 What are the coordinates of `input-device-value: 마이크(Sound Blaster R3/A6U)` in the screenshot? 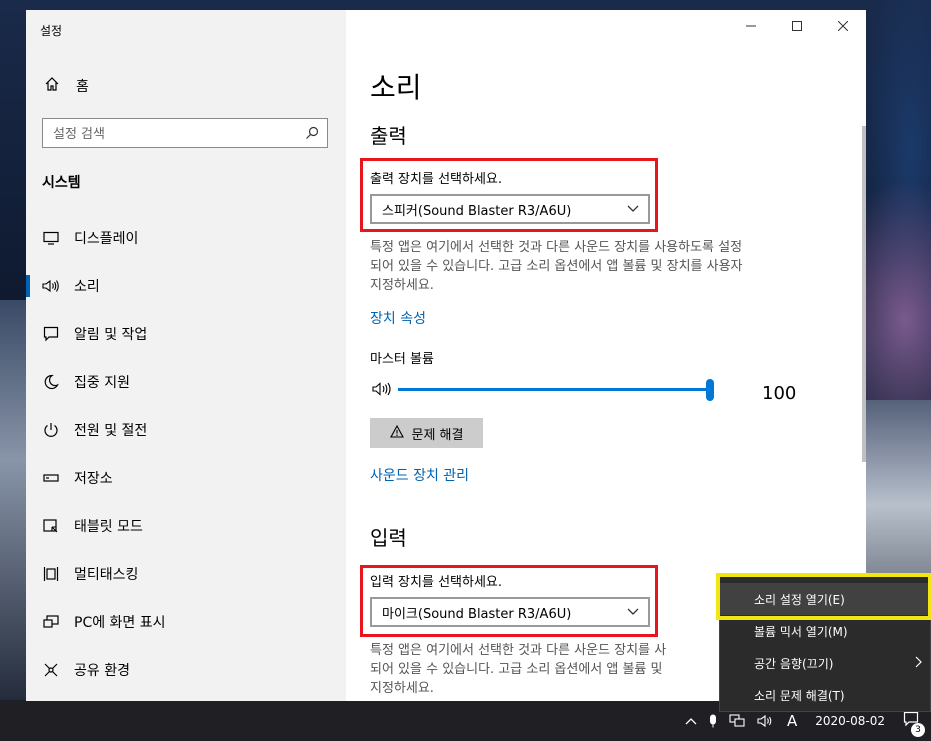 It's located at (477, 614).